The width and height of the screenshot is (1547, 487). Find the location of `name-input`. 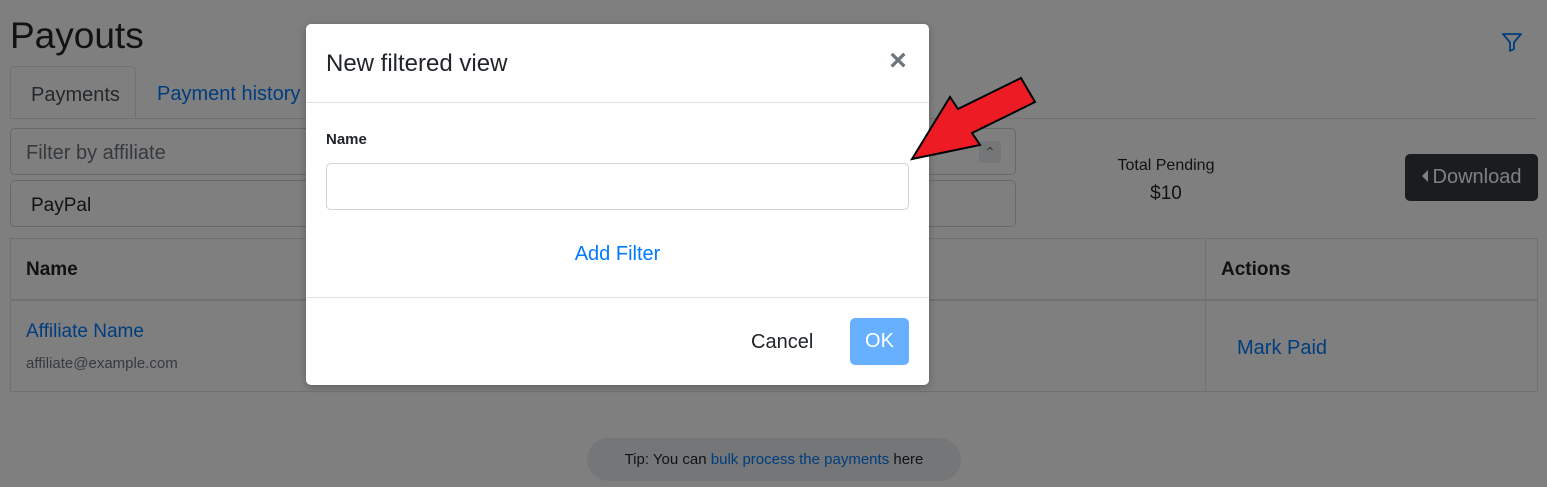

name-input is located at coordinates (617, 186).